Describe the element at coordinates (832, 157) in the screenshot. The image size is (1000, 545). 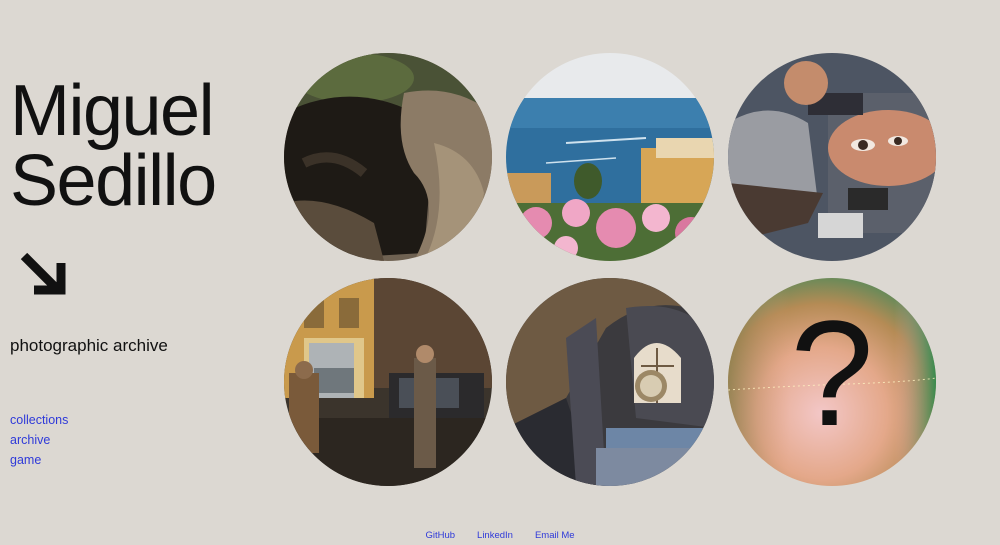
I see `photo-street-artist` at that location.